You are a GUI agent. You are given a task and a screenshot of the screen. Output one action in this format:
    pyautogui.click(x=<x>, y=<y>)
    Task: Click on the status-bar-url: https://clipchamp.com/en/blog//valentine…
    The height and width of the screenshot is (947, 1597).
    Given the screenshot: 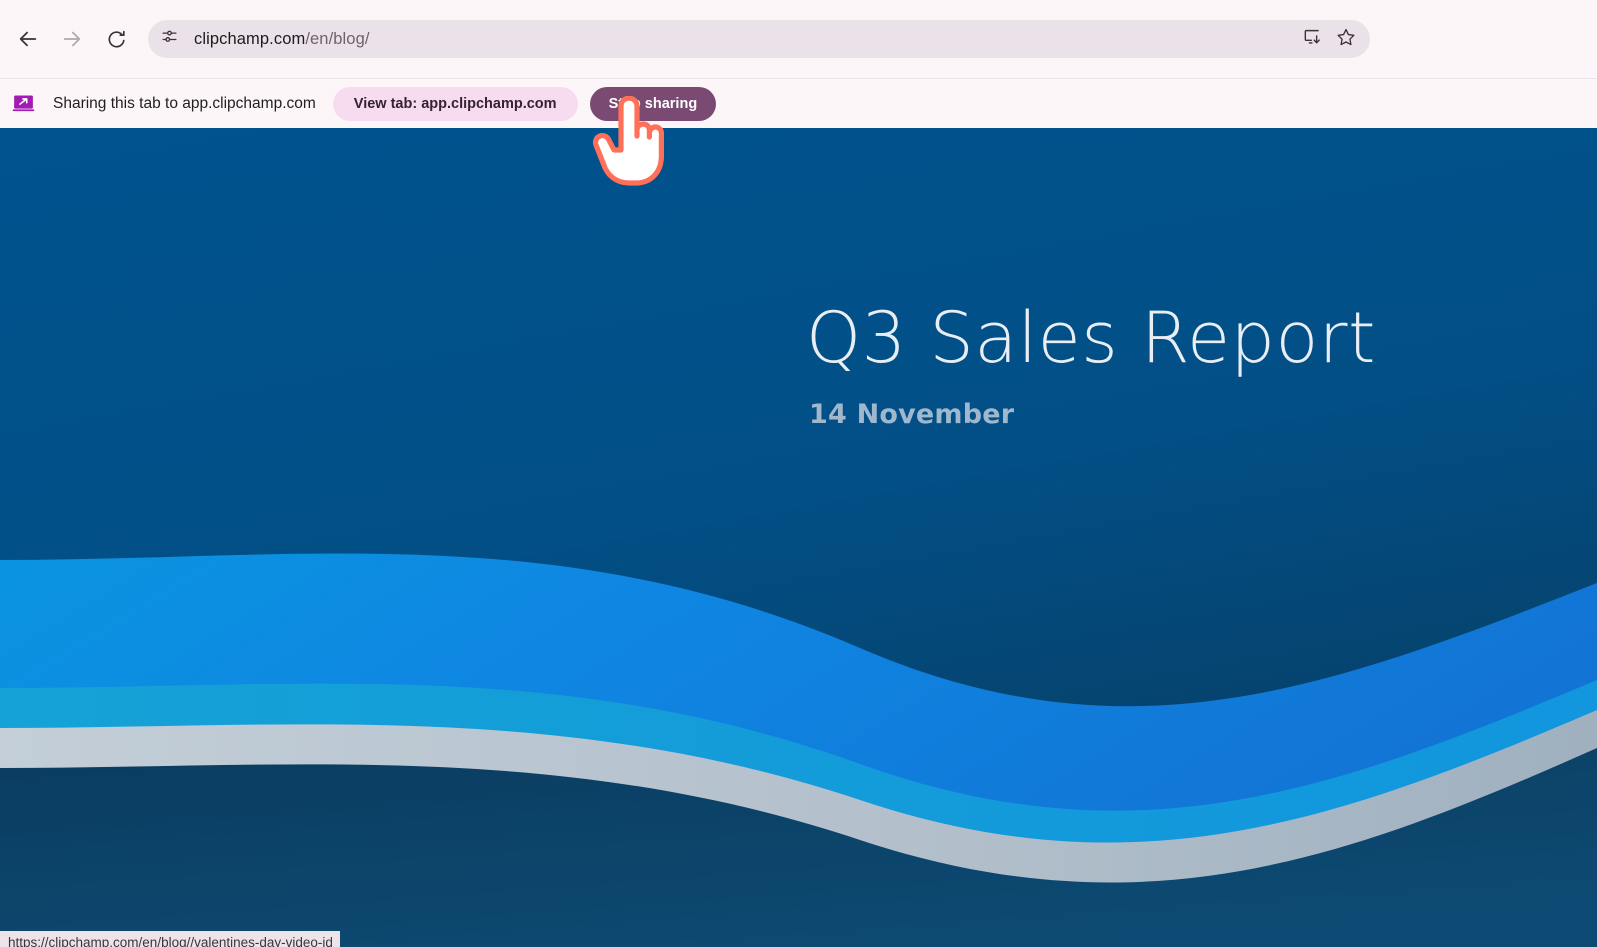 What is the action you would take?
    pyautogui.click(x=170, y=940)
    